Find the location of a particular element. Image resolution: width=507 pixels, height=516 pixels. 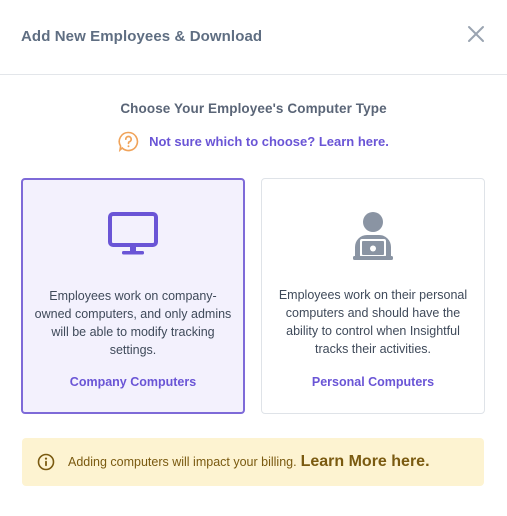

close-icon is located at coordinates (476, 34).